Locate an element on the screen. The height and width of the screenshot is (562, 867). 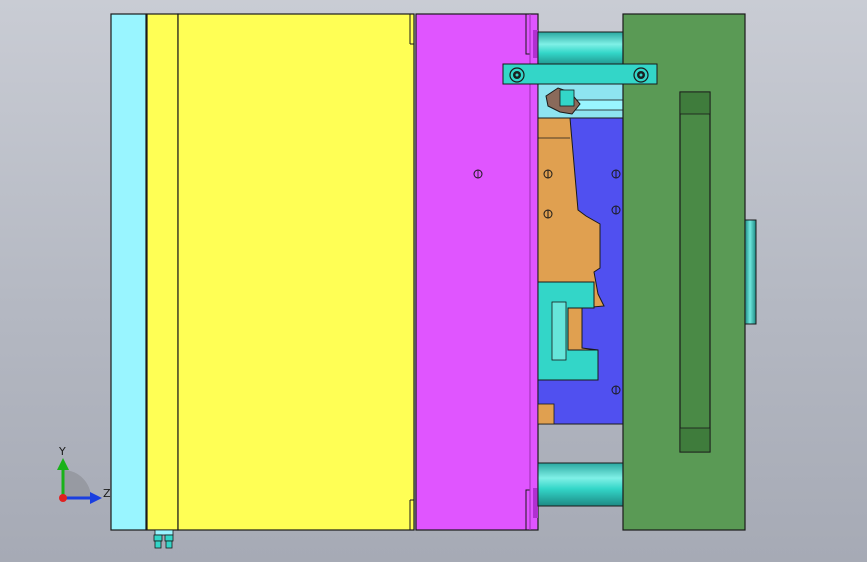
cyan-clamp-plate is located at coordinates (128, 272).